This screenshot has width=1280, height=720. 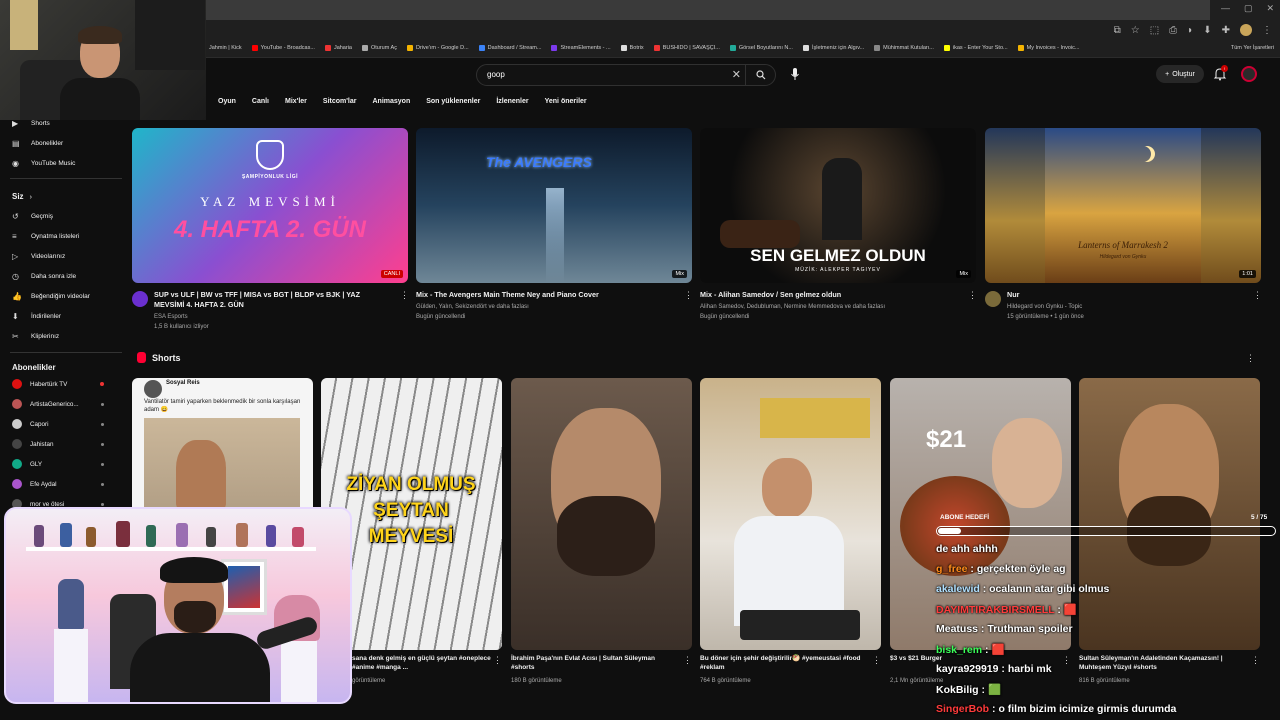 What do you see at coordinates (1125, 307) in the screenshot?
I see `video-channel: Hildegard von Gynku - Topic` at bounding box center [1125, 307].